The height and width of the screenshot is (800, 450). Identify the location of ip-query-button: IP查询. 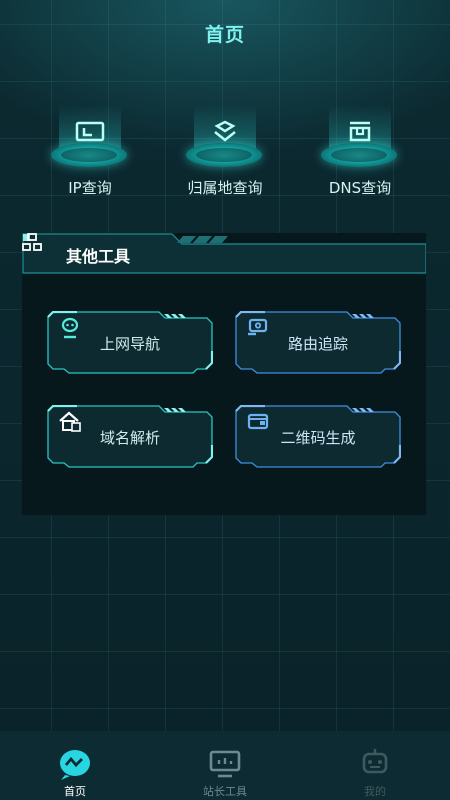
(90, 155).